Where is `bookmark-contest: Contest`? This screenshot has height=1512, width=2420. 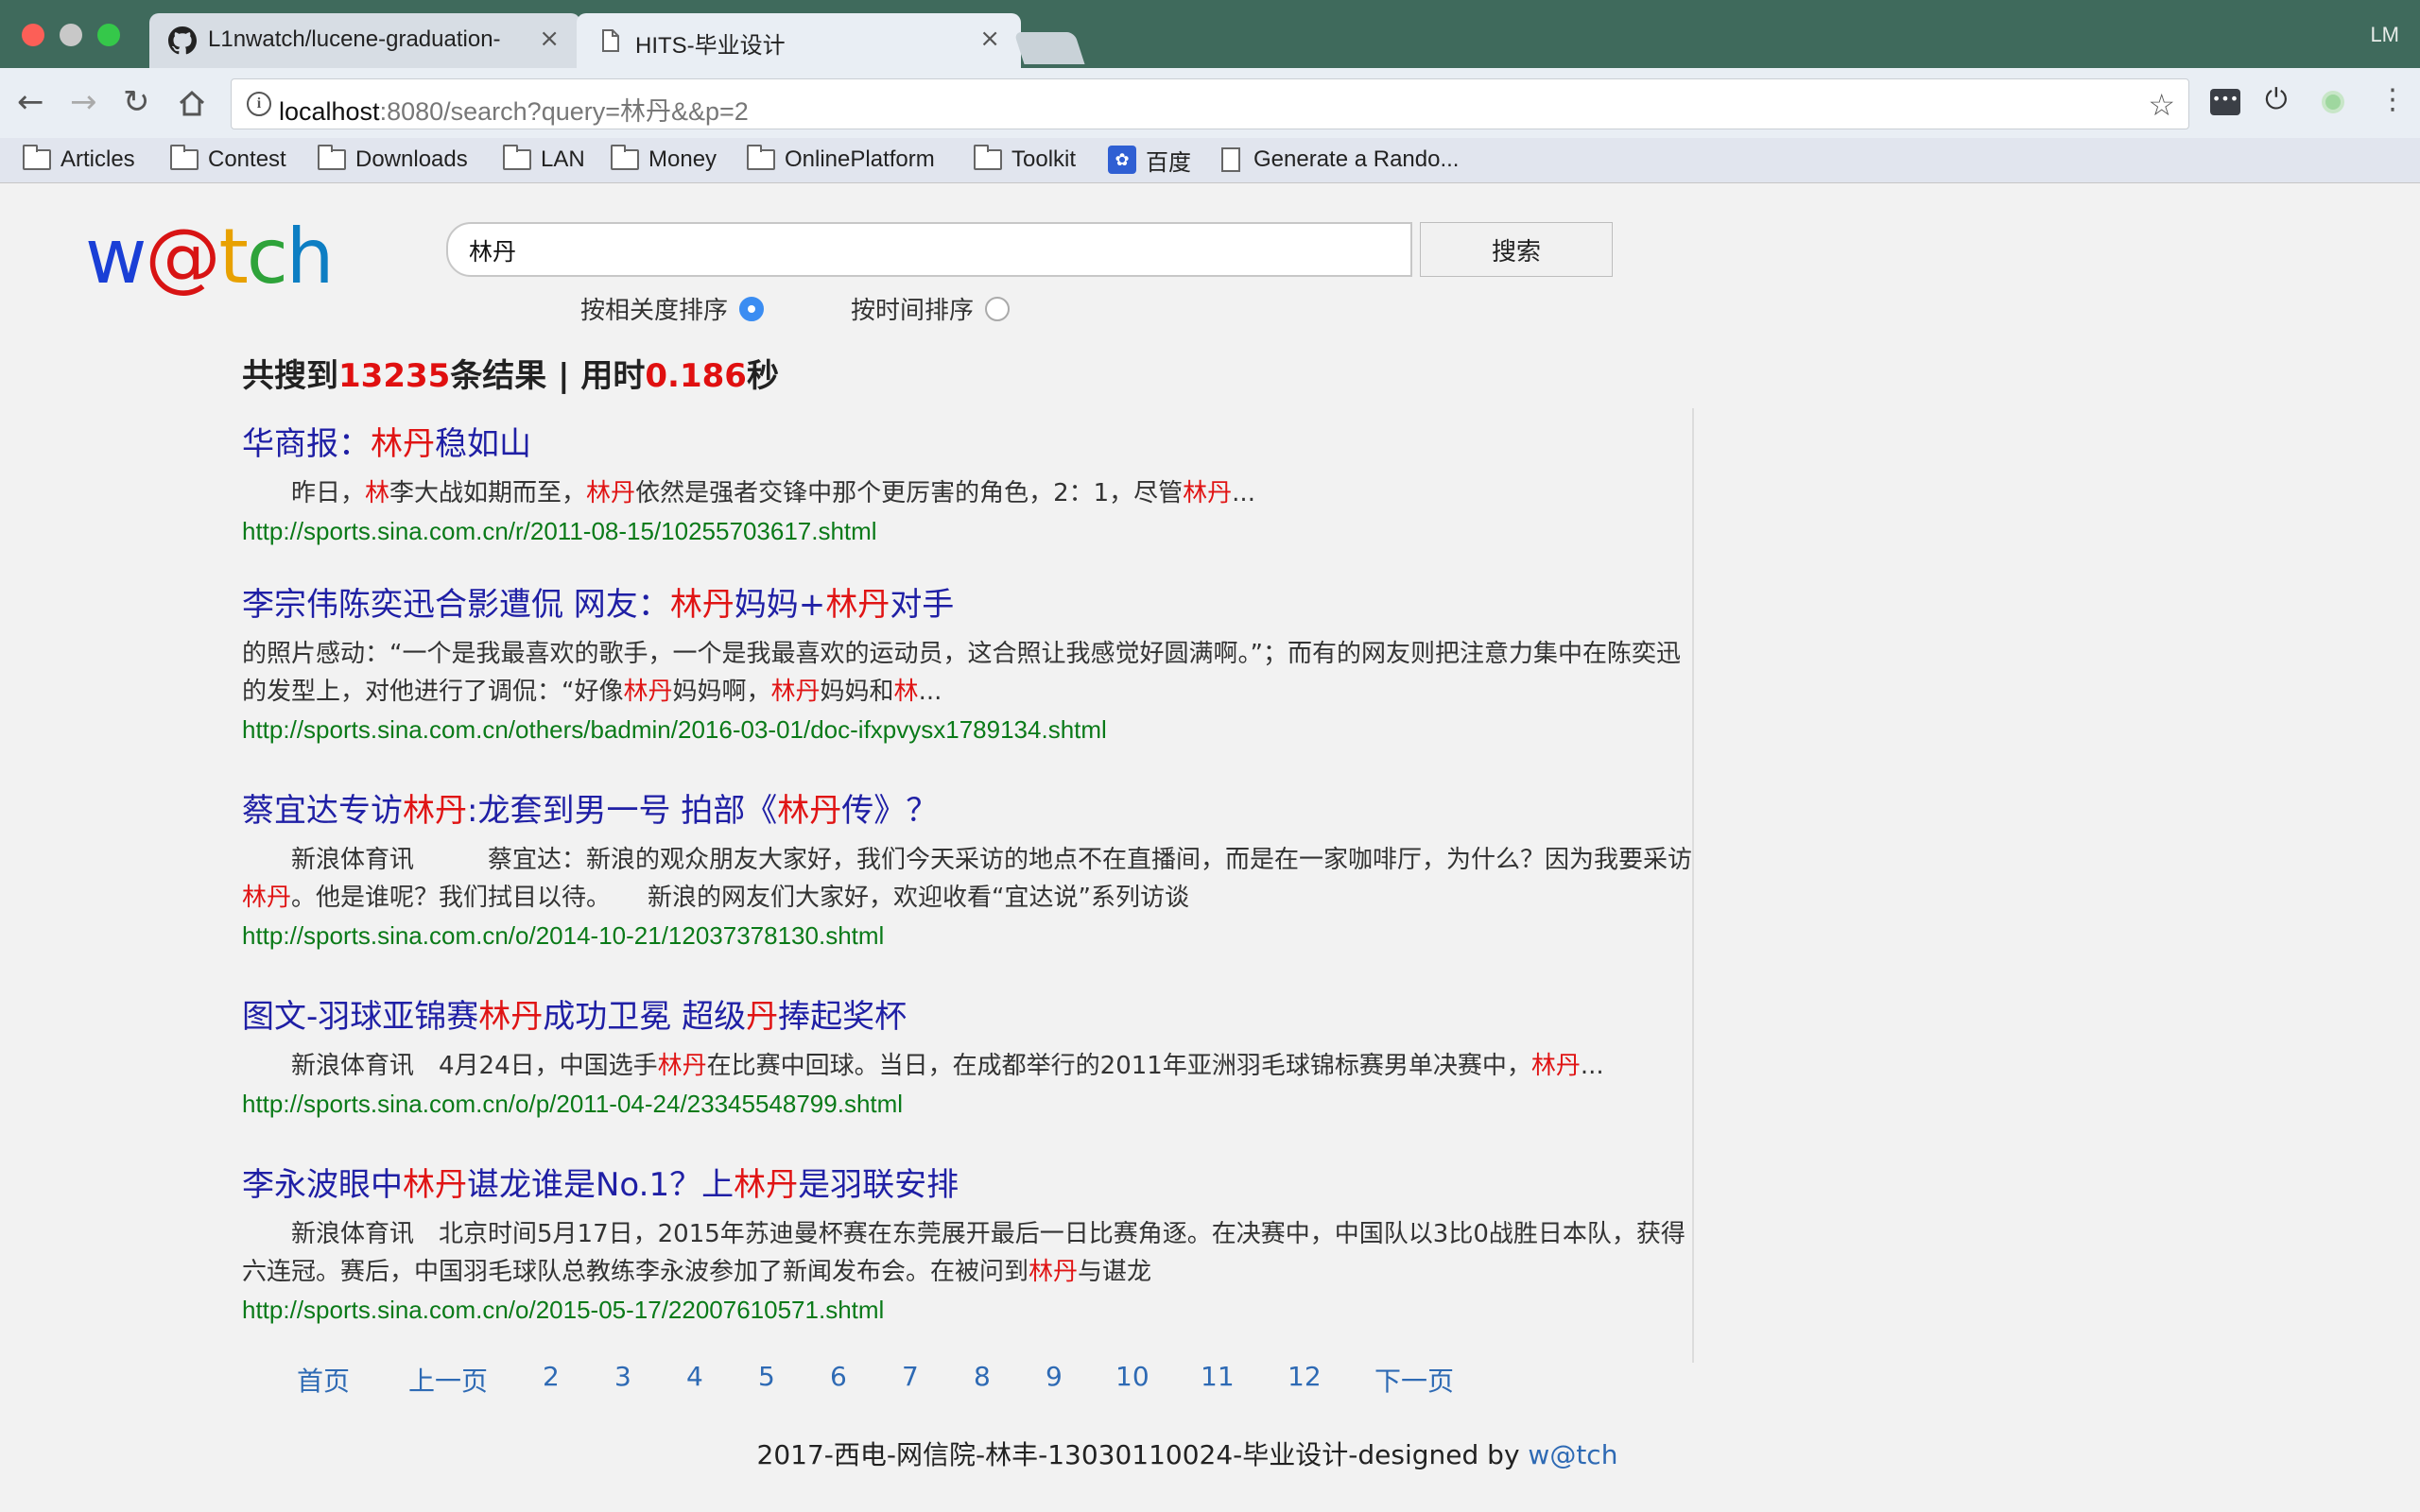
bookmark-contest: Contest is located at coordinates (228, 160).